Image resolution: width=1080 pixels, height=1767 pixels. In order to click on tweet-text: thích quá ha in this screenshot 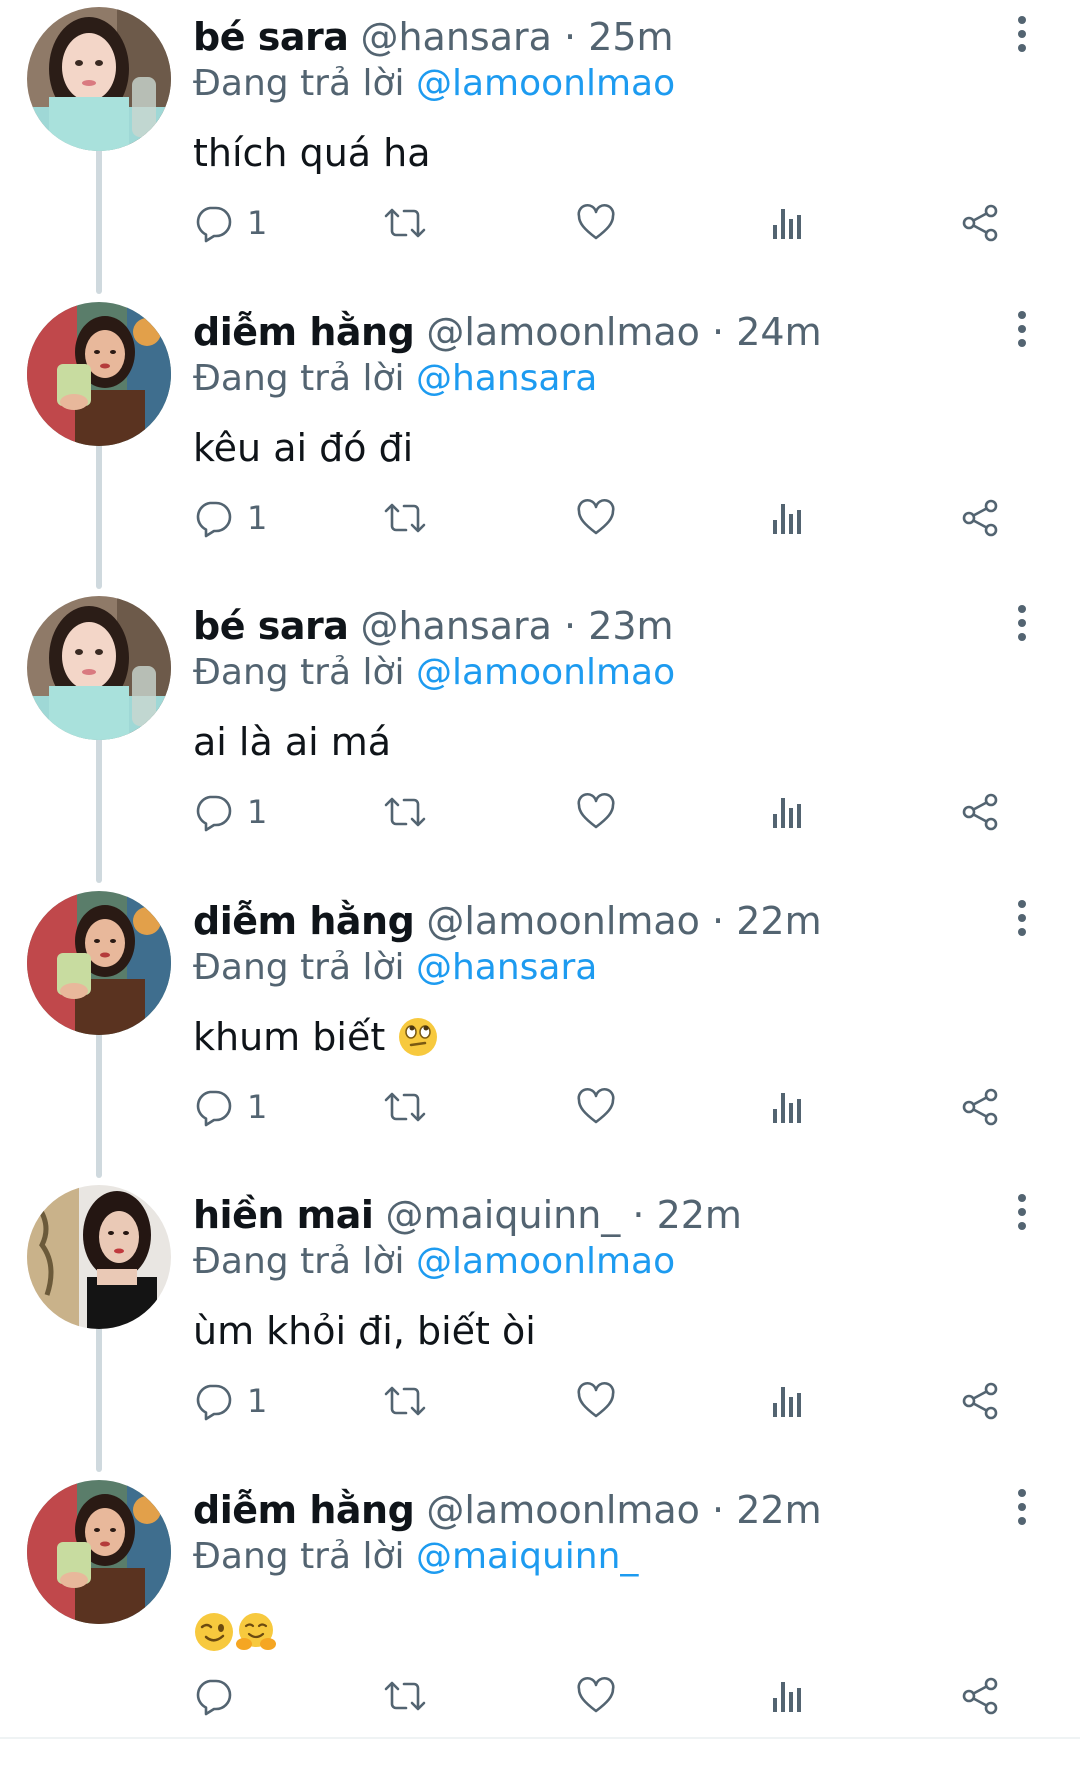, I will do `click(312, 153)`.